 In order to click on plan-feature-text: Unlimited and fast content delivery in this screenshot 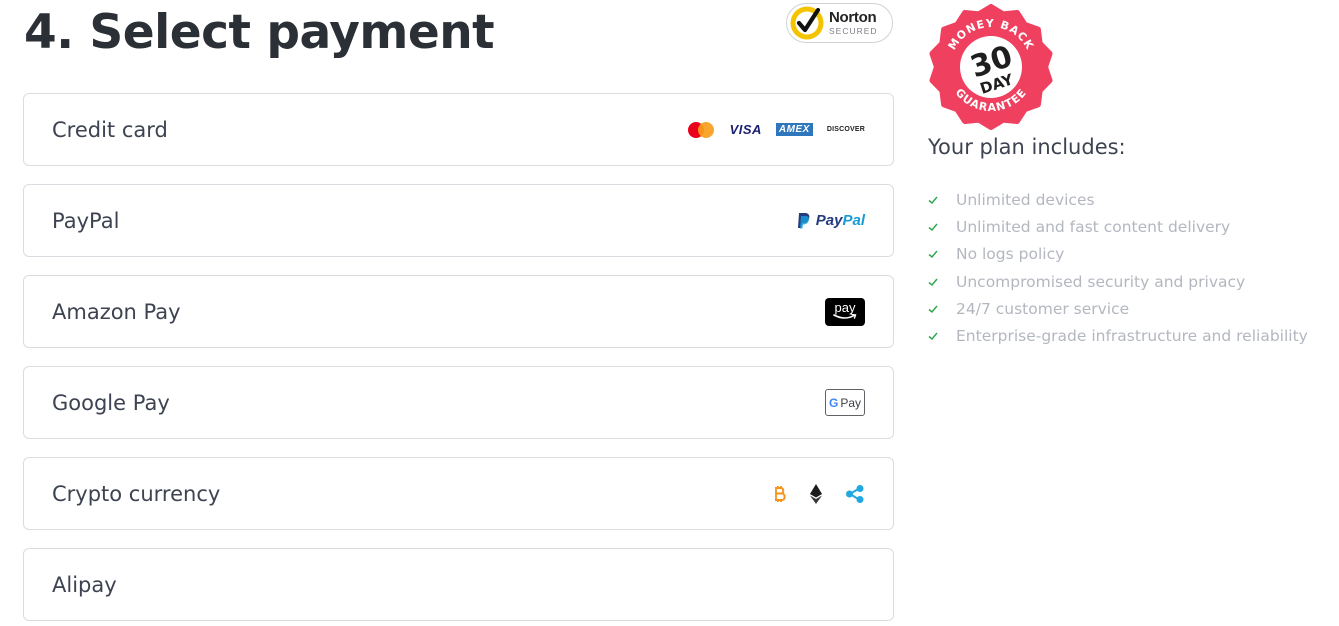, I will do `click(1093, 226)`.